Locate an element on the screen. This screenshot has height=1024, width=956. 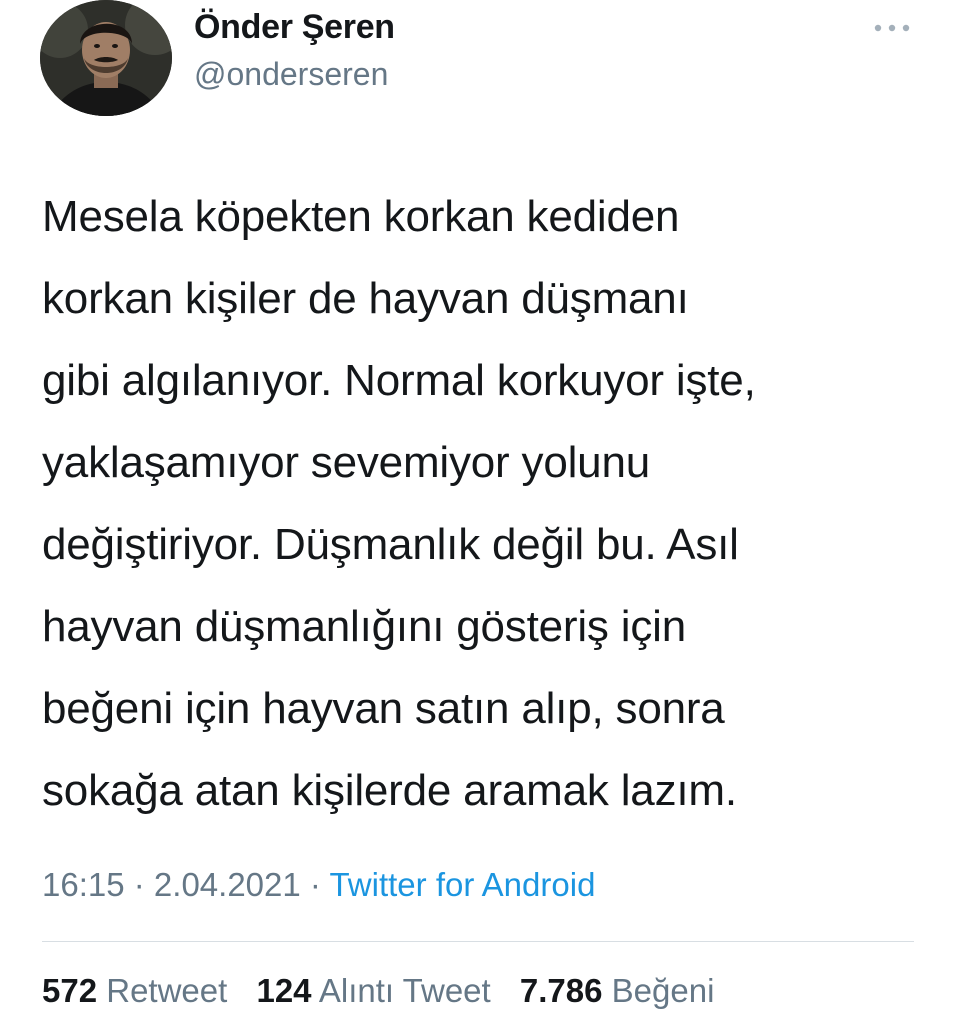
like-label: Beğeni is located at coordinates (663, 990).